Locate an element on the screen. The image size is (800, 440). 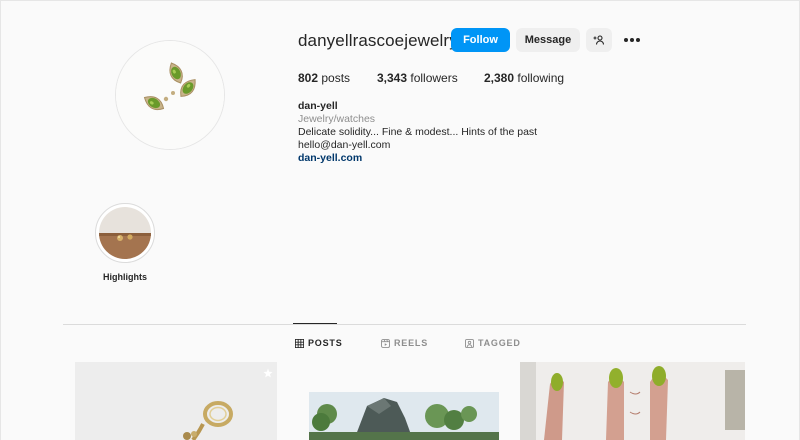
profile-display-name: dan-yell is located at coordinates (318, 106).